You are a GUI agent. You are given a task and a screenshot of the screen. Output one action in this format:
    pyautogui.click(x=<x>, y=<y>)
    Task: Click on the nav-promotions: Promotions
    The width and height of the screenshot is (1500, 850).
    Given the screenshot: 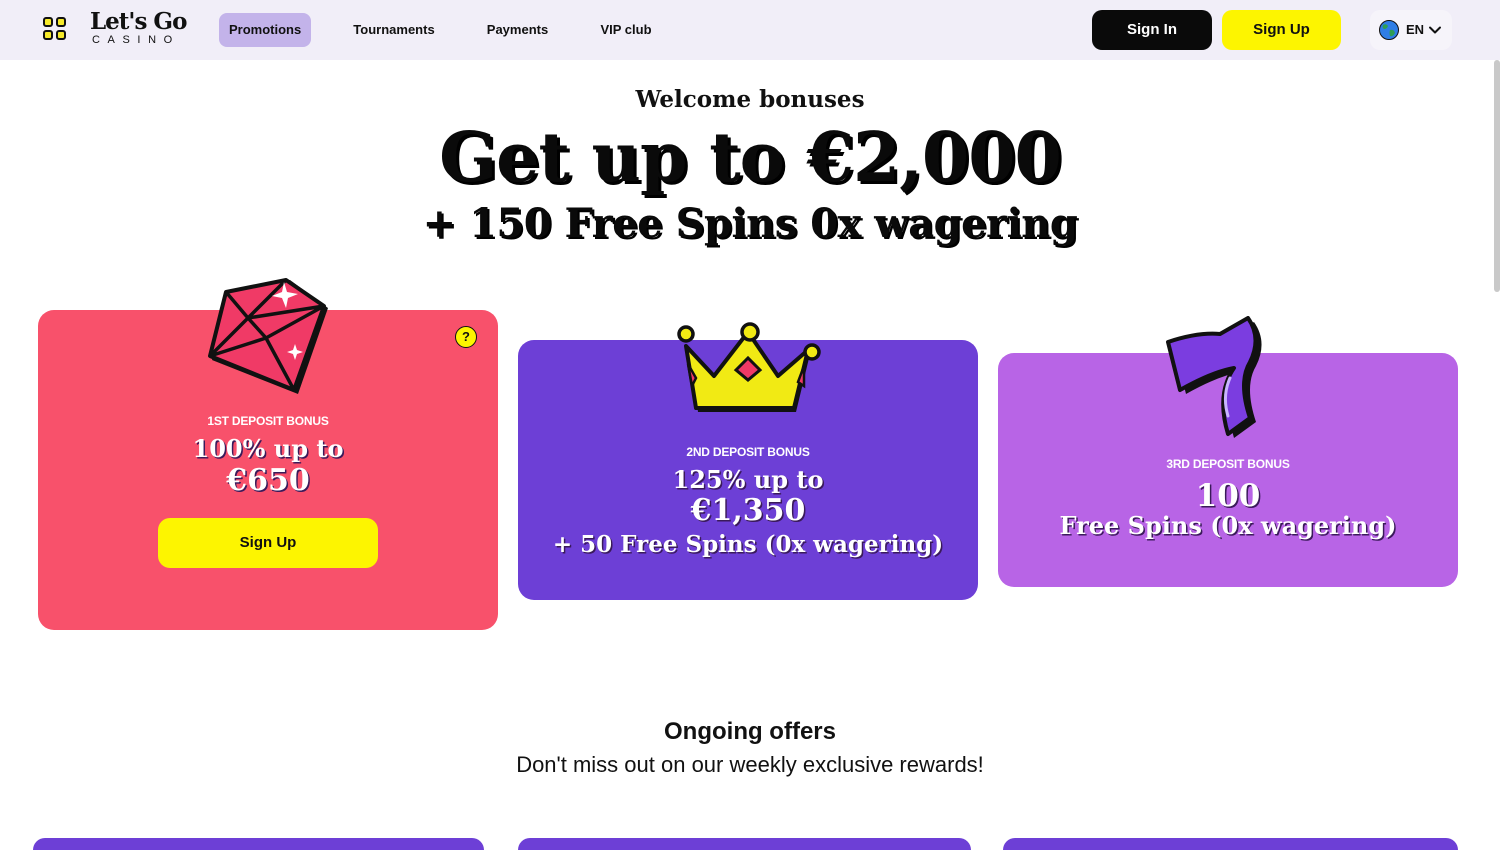 What is the action you would take?
    pyautogui.click(x=265, y=30)
    